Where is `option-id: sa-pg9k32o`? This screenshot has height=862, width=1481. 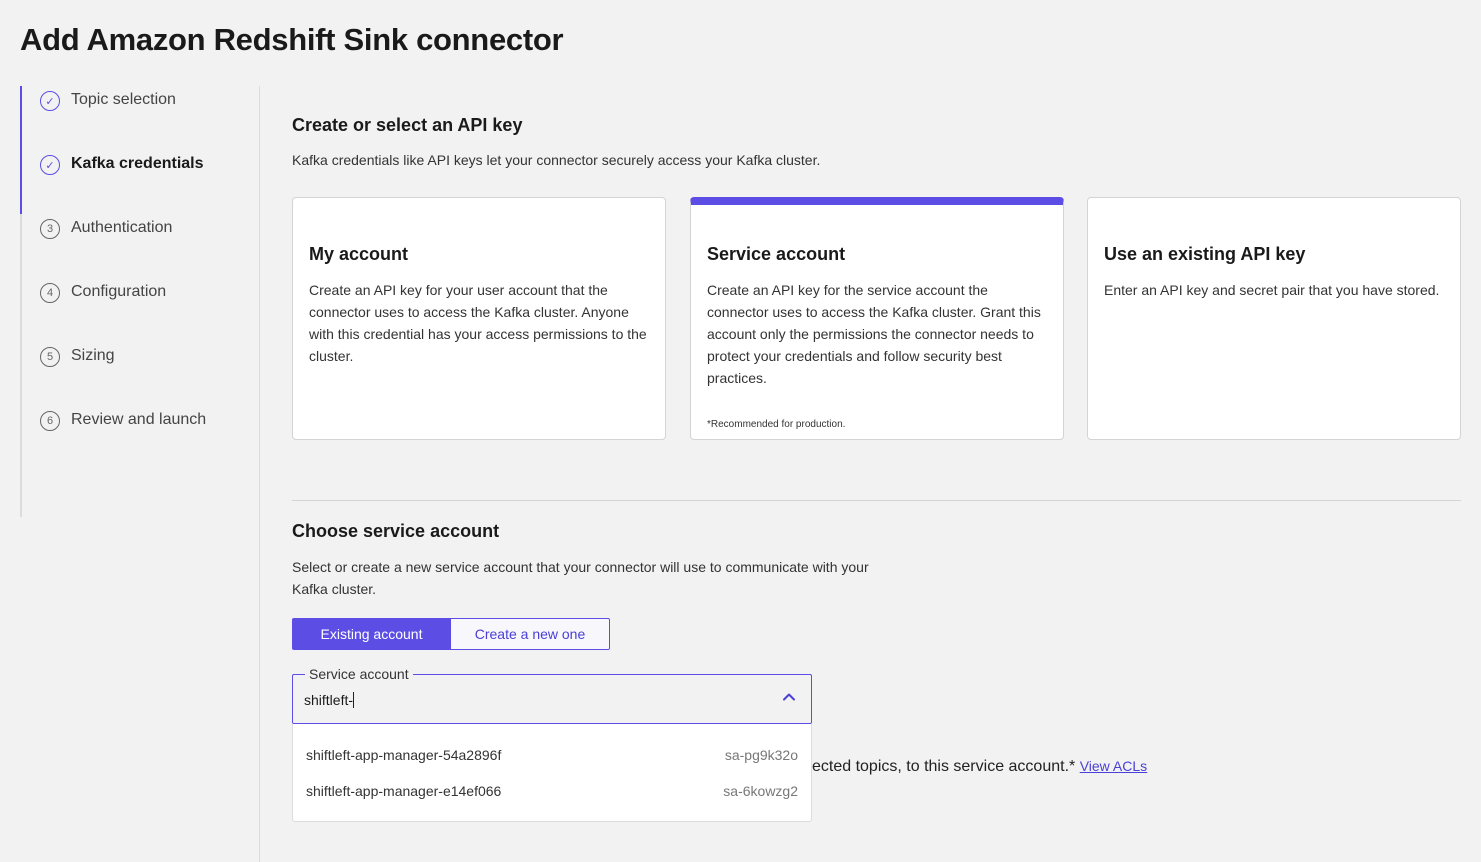 option-id: sa-pg9k32o is located at coordinates (761, 755).